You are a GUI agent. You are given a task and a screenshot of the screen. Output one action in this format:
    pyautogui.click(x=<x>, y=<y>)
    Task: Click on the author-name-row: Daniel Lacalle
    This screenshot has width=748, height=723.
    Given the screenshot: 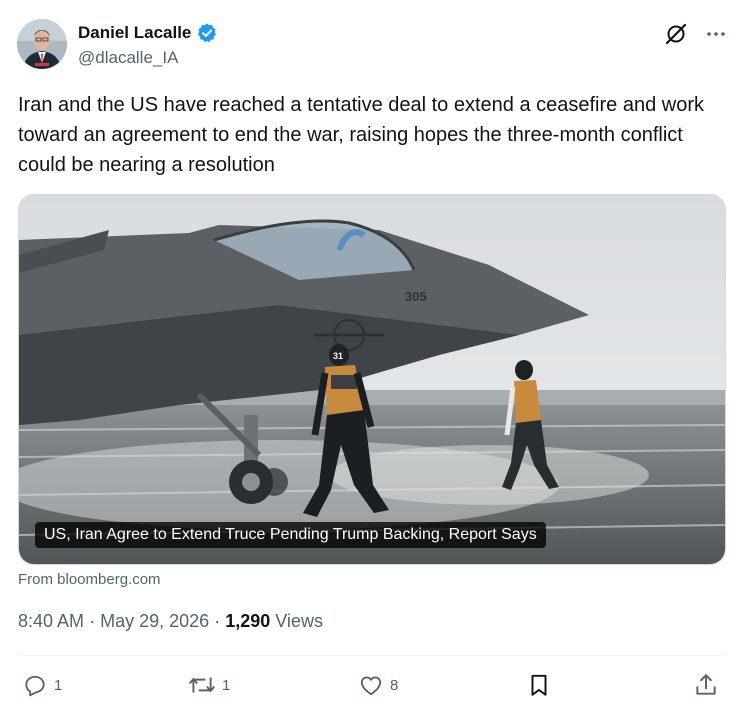 What is the action you would take?
    pyautogui.click(x=148, y=33)
    